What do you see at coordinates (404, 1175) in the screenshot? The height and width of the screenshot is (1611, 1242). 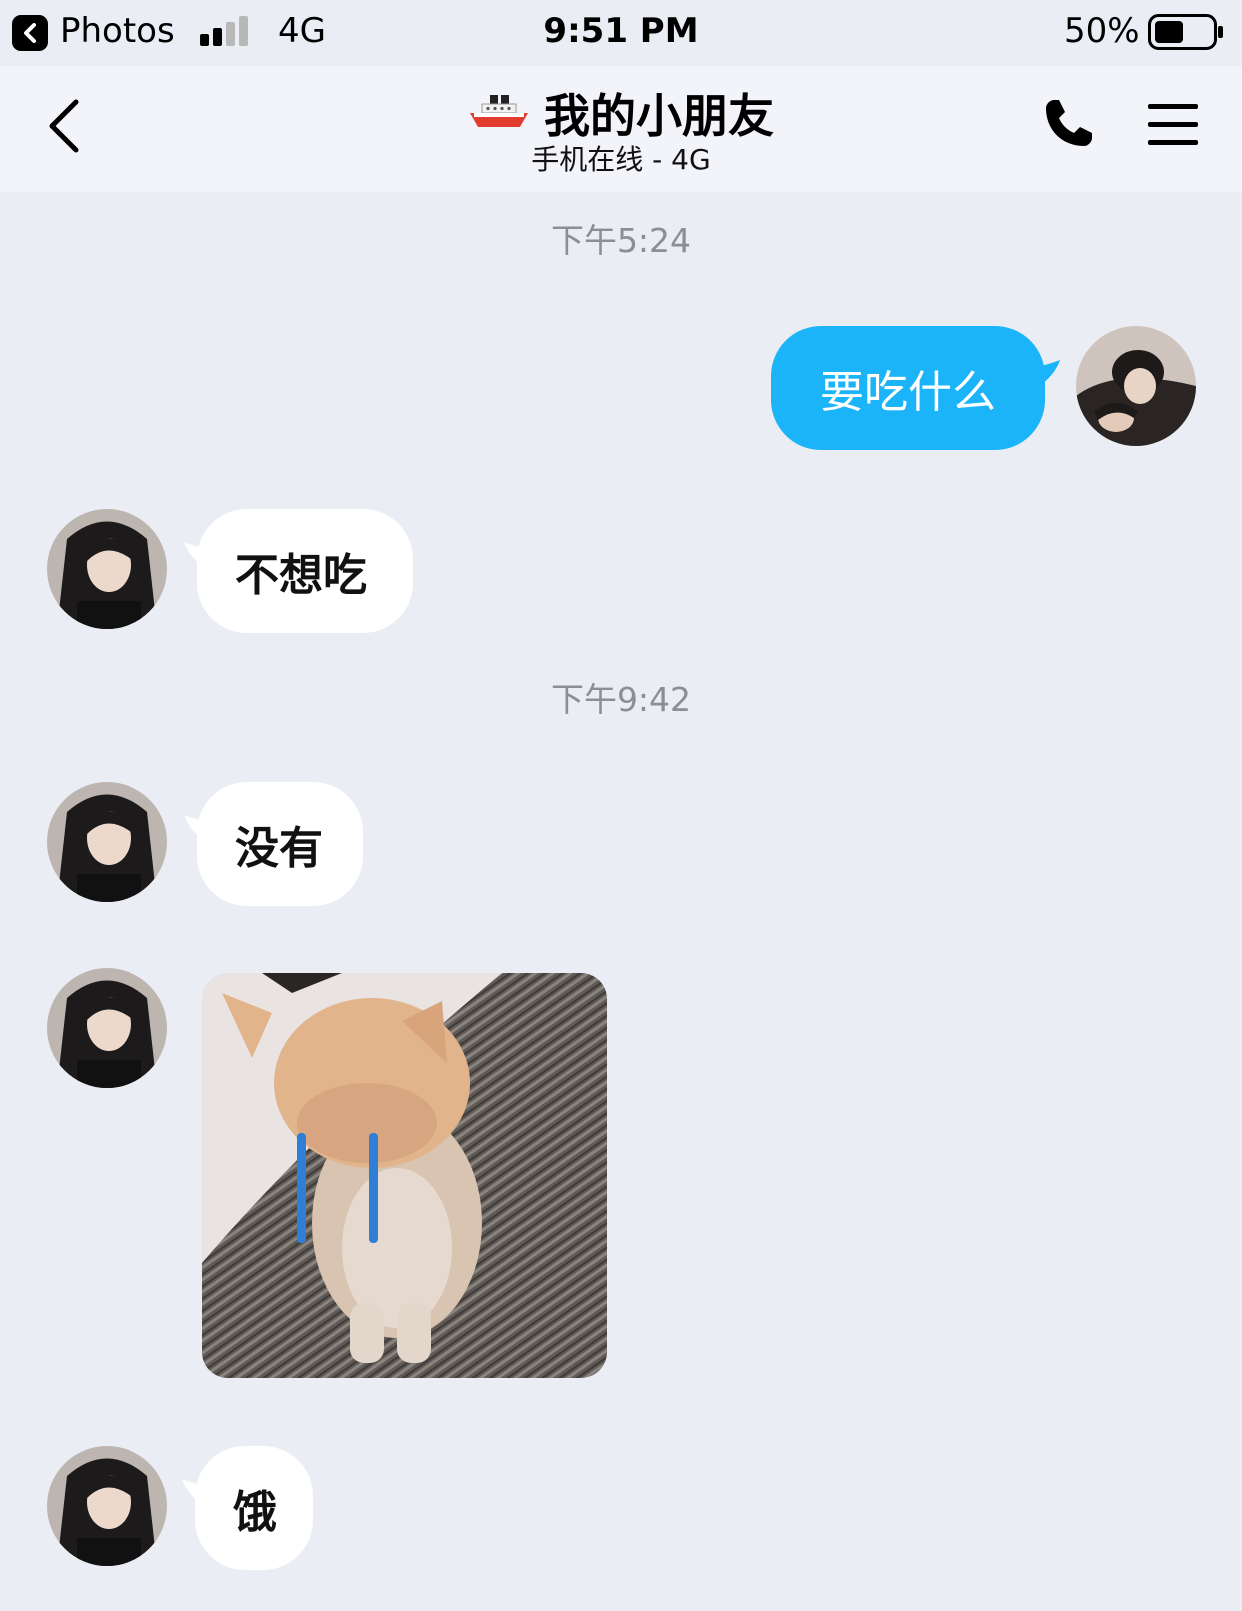 I see `image-message-crying-cat` at bounding box center [404, 1175].